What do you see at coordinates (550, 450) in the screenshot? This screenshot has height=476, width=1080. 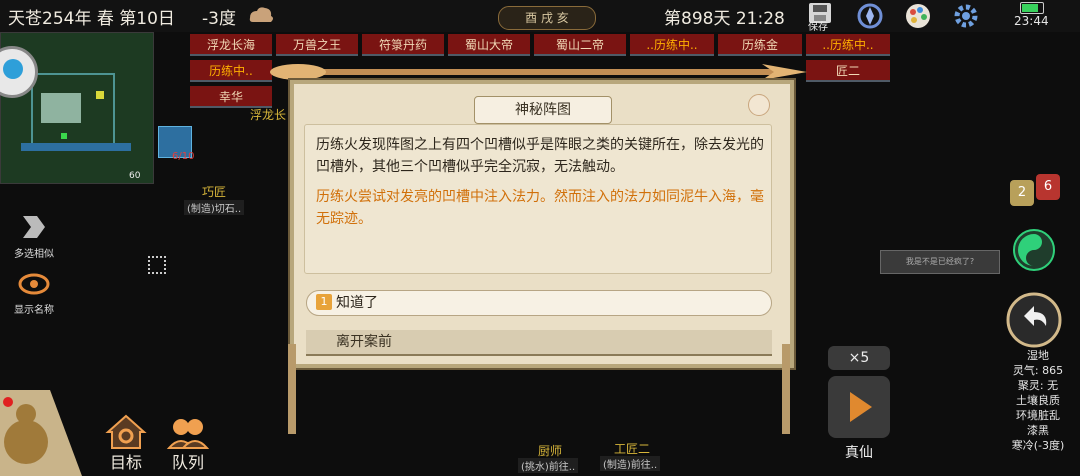 I see `map-label-cook: 厨师` at bounding box center [550, 450].